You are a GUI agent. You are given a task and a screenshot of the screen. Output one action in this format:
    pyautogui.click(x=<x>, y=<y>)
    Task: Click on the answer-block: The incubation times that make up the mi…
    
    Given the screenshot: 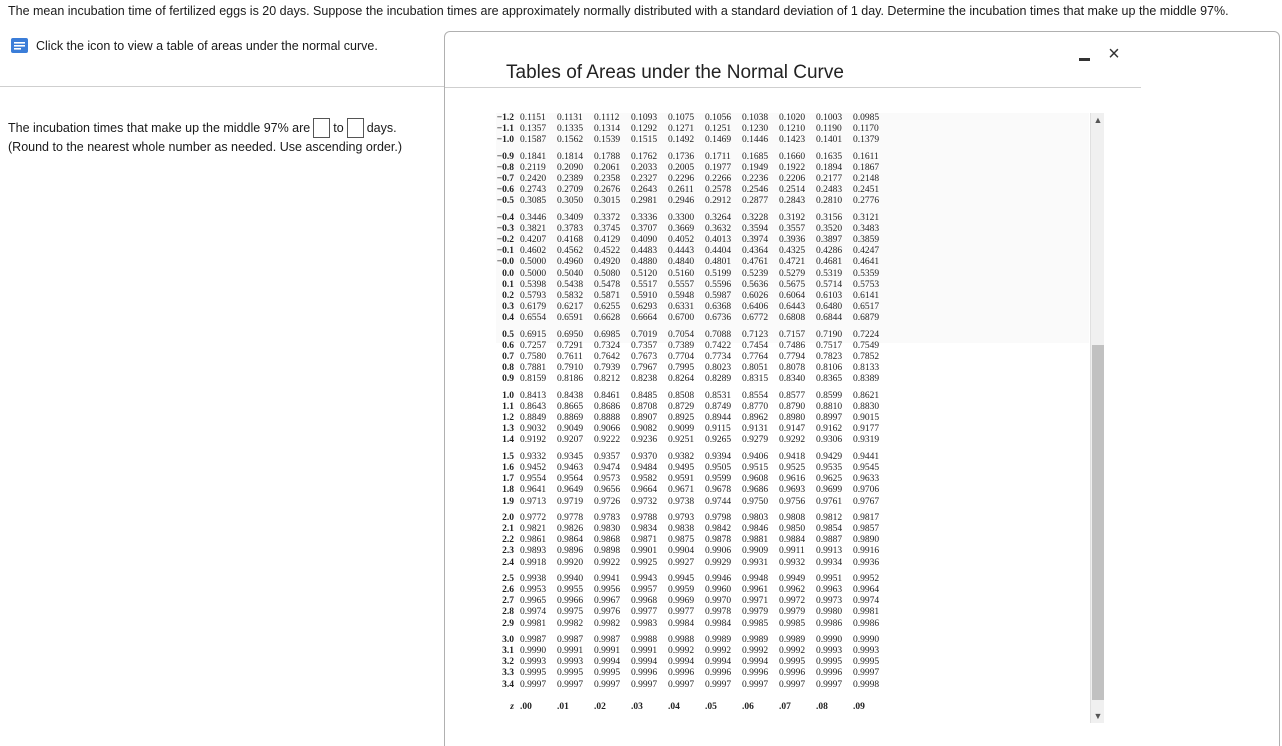 What is the action you would take?
    pyautogui.click(x=205, y=137)
    